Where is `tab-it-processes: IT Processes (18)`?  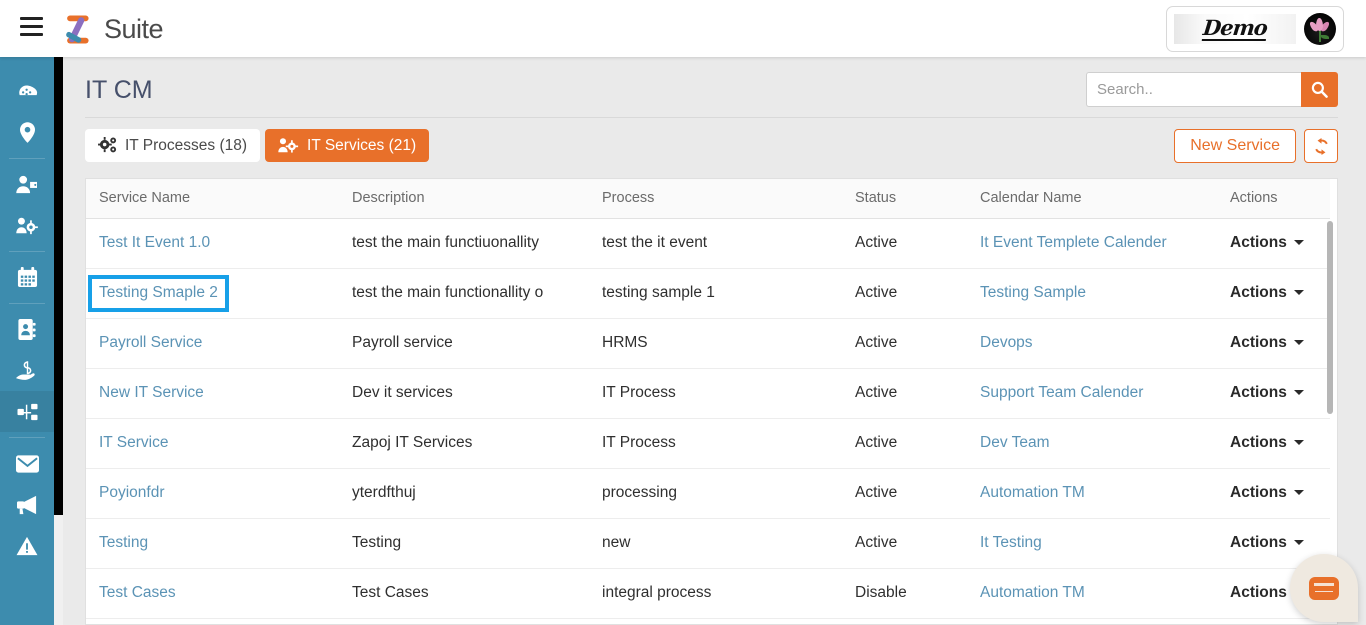 tab-it-processes: IT Processes (18) is located at coordinates (173, 145).